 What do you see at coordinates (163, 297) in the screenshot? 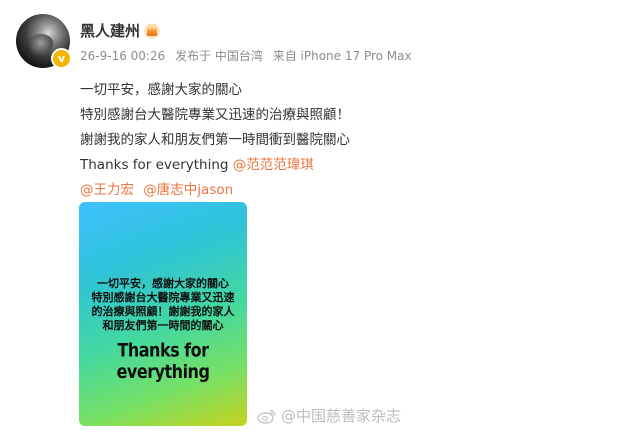
I see `image-caption-line: 特別感謝台大醫院專業又迅速` at bounding box center [163, 297].